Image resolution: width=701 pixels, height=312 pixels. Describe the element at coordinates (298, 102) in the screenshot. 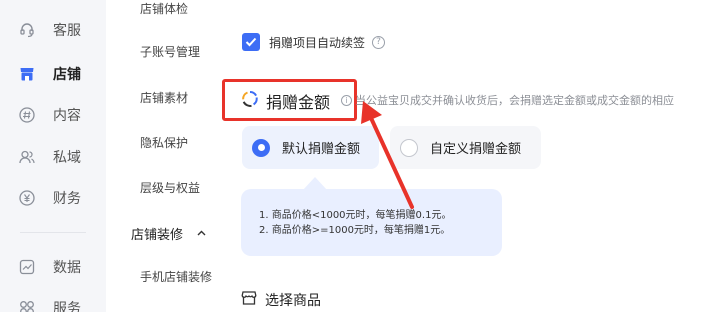

I see `donation-amount-title: 捐赠金额` at that location.